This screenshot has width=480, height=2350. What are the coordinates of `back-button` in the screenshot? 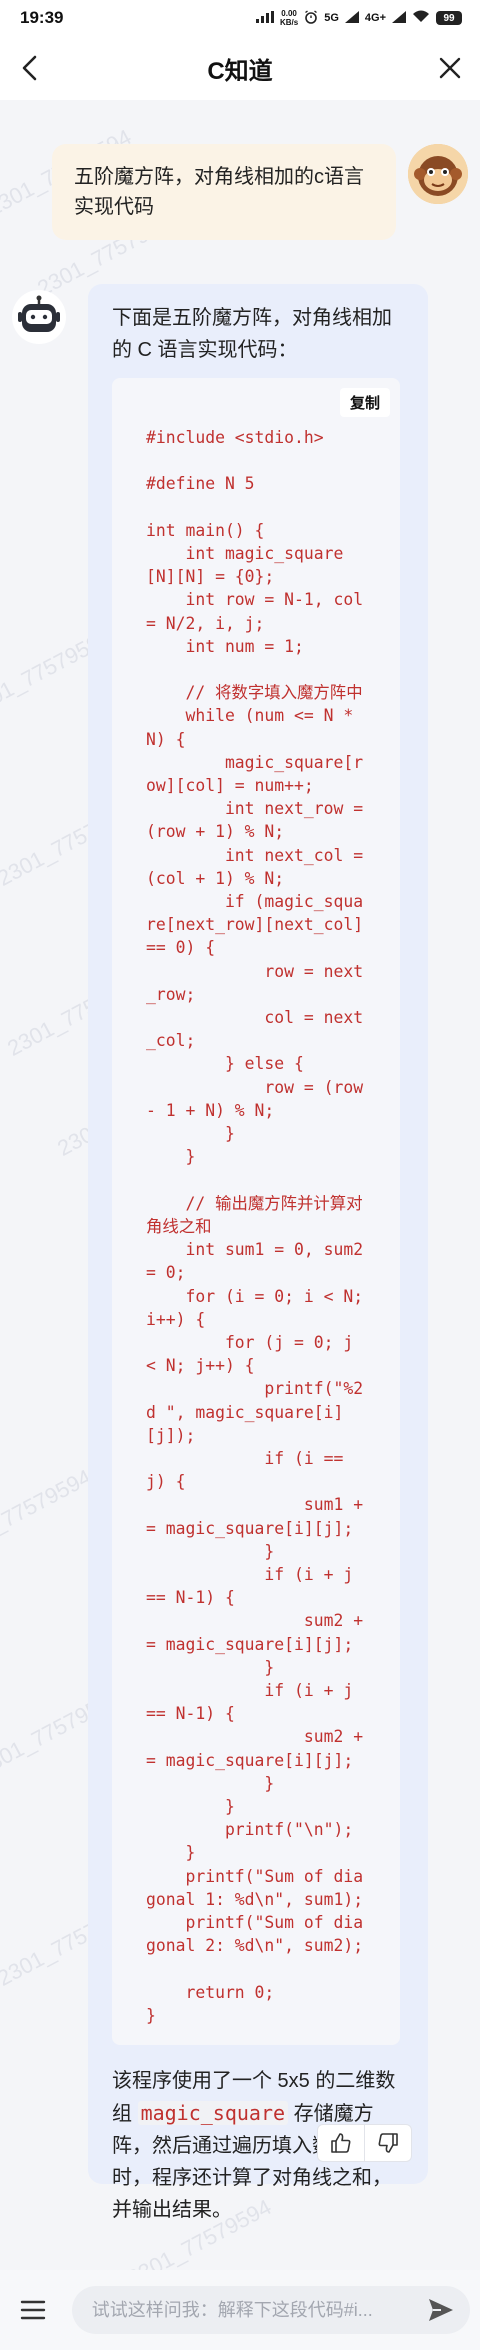 It's located at (30, 68).